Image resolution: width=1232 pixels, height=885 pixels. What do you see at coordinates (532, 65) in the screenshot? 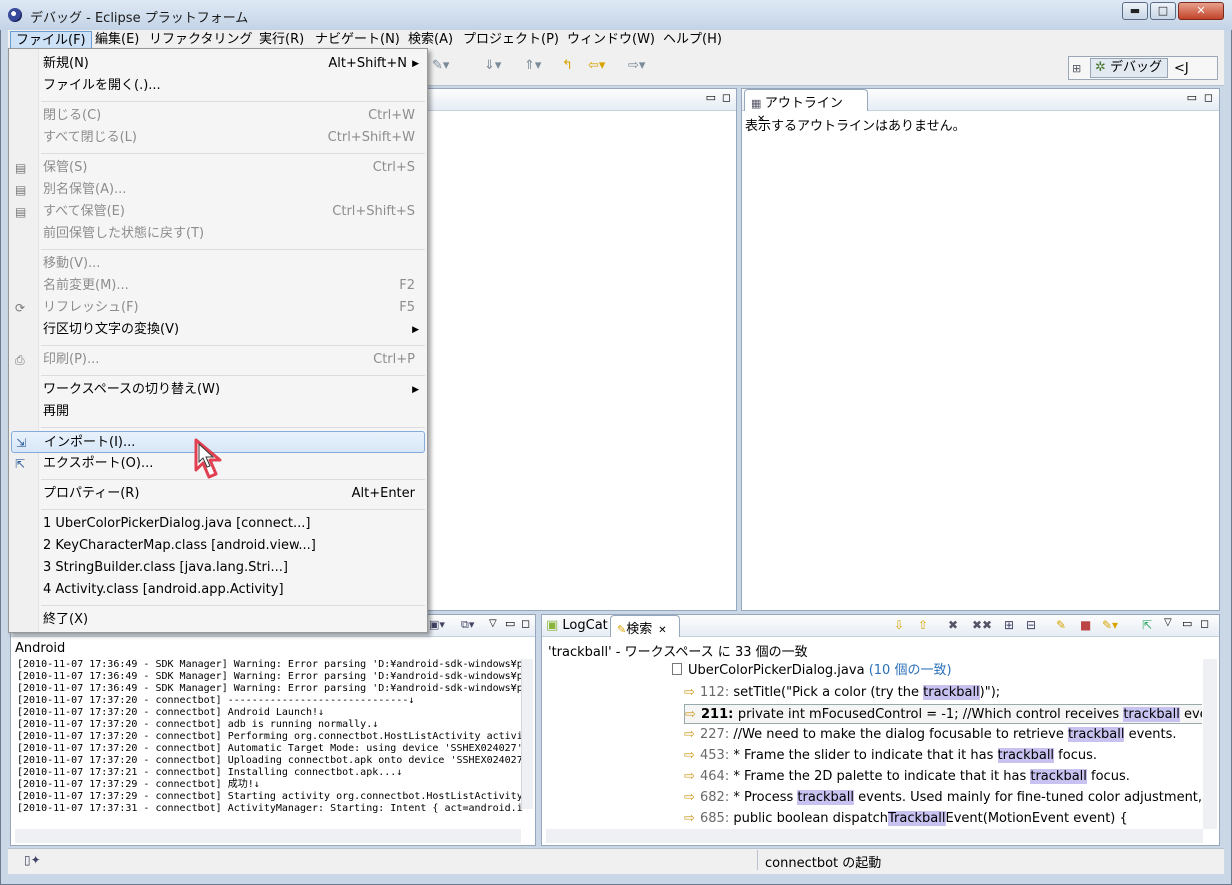
I see `prev-annotation-icon: ⇑▾` at bounding box center [532, 65].